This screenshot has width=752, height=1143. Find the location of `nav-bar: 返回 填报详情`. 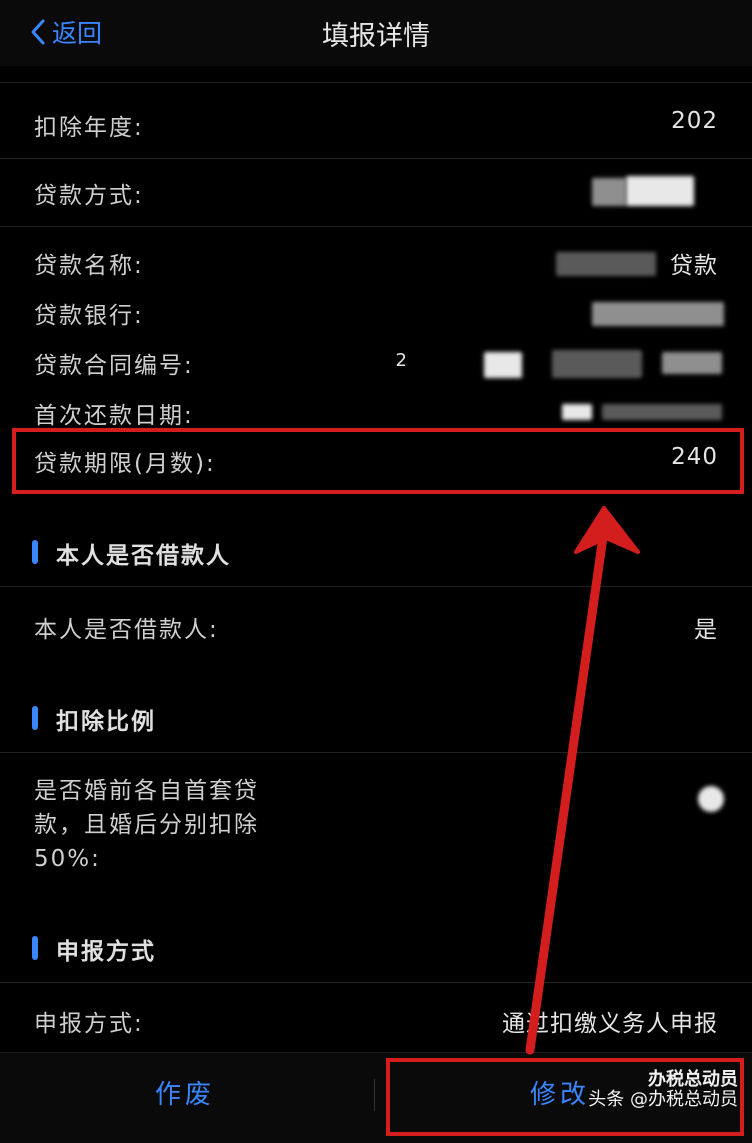

nav-bar: 返回 填报详情 is located at coordinates (376, 33).